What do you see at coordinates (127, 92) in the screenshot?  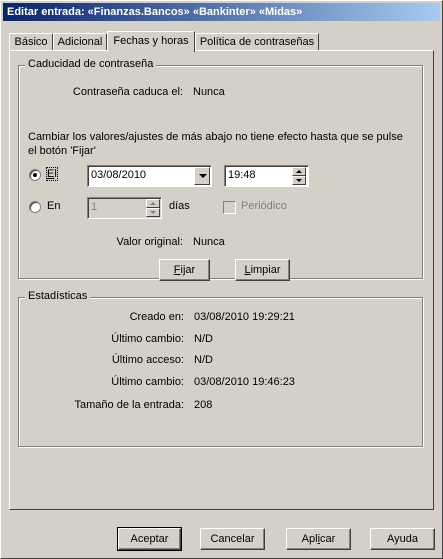 I see `expires-label: Contraseña caduca el:` at bounding box center [127, 92].